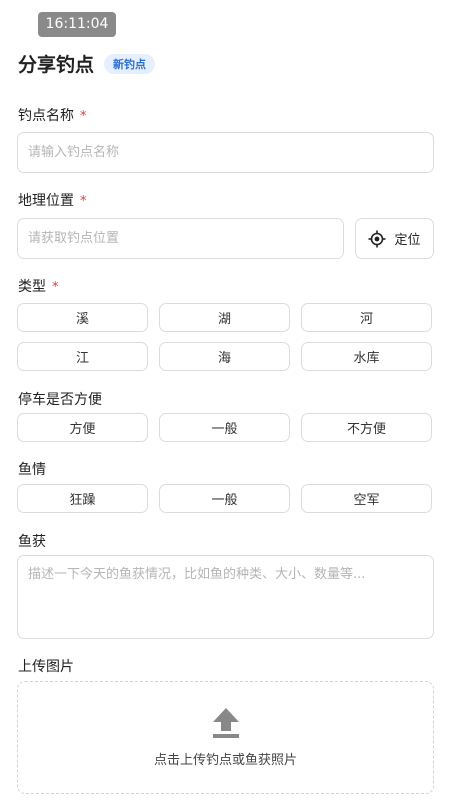 The height and width of the screenshot is (800, 450). What do you see at coordinates (60, 400) in the screenshot?
I see `parking-label: 停车是否方便` at bounding box center [60, 400].